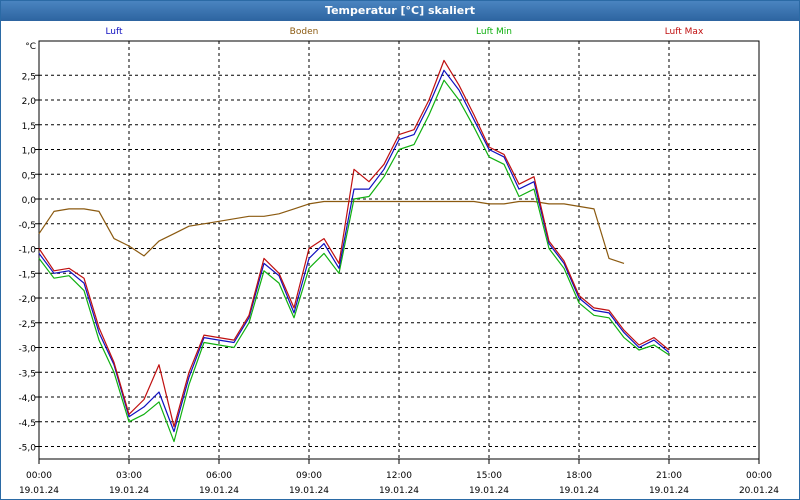 Image resolution: width=800 pixels, height=500 pixels. I want to click on y-axis-label: °C, so click(30, 47).